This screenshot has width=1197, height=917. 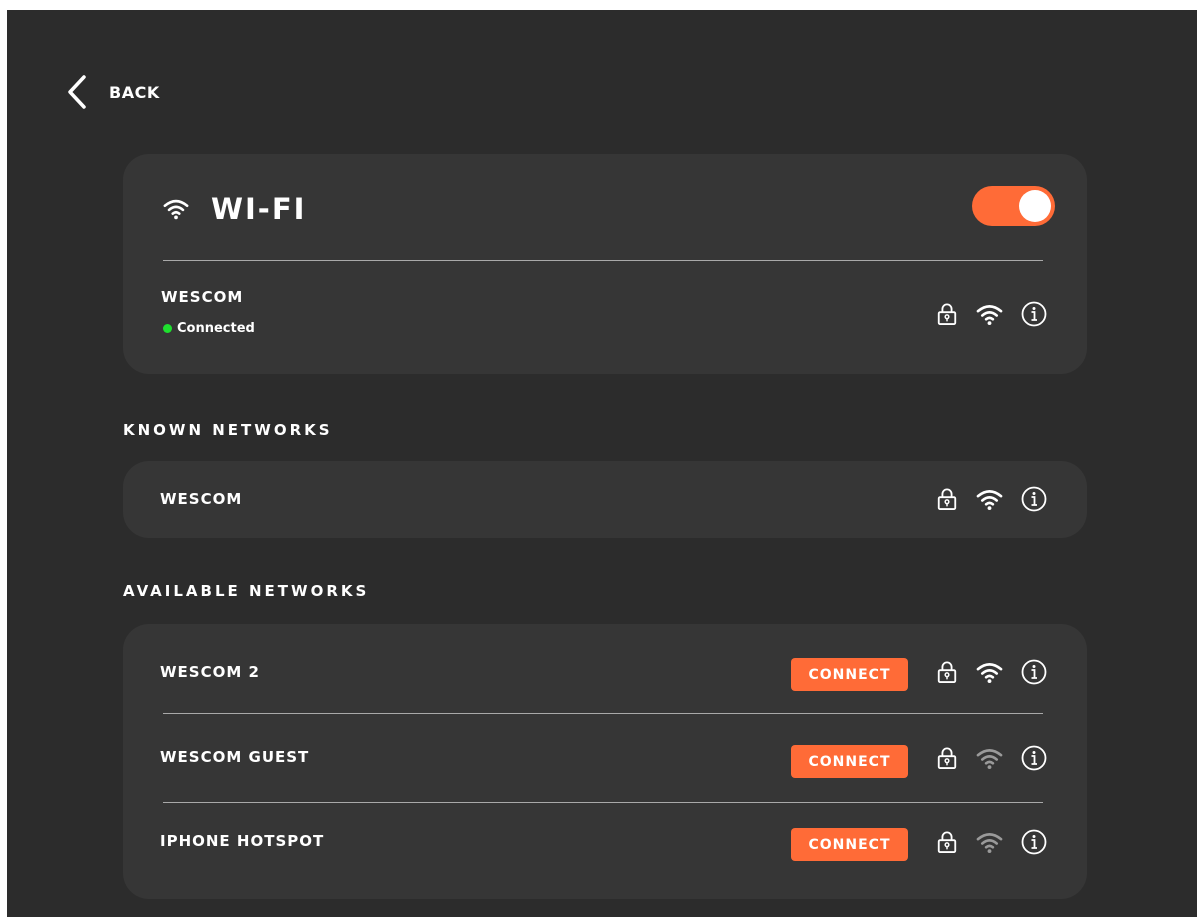 What do you see at coordinates (210, 672) in the screenshot?
I see `network-name: WESCOM 2` at bounding box center [210, 672].